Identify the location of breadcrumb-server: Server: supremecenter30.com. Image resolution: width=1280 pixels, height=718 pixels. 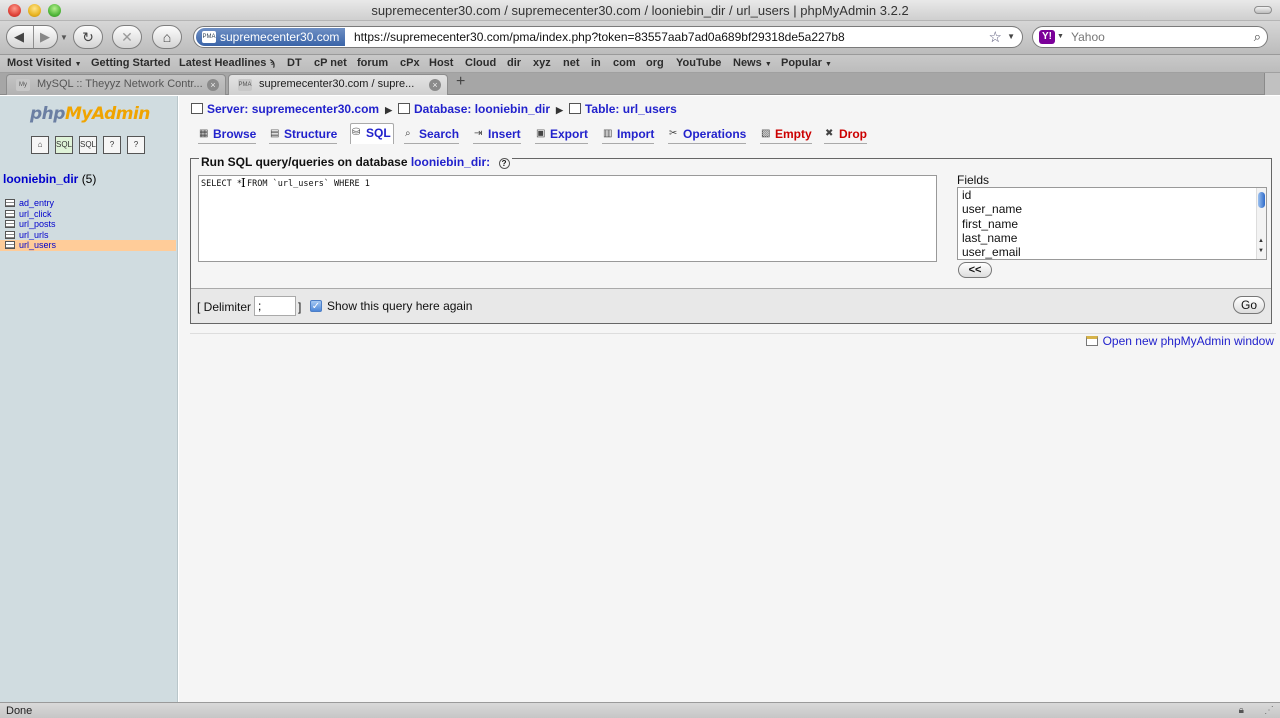
(293, 109).